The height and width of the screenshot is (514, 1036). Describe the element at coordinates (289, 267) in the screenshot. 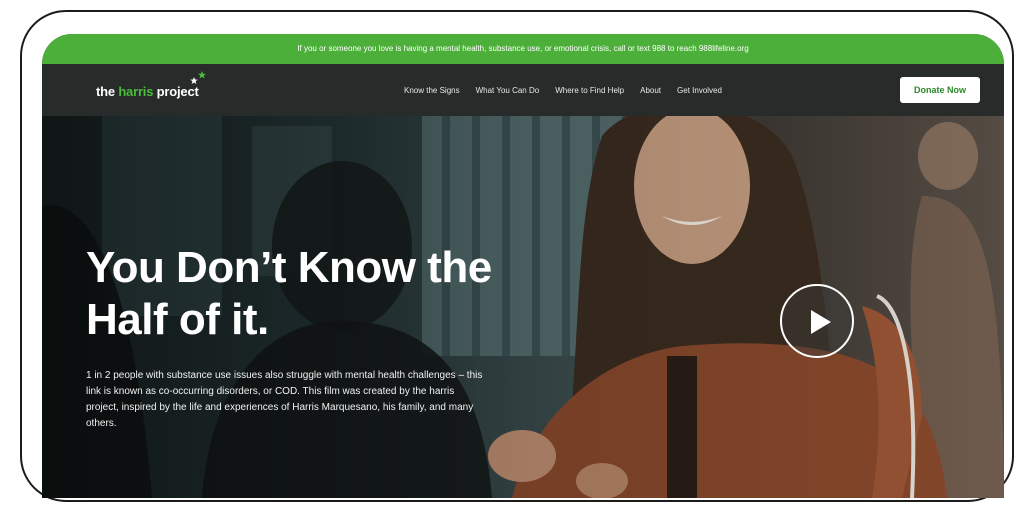

I see `hero-title-line-1: You Don’t Know the` at that location.